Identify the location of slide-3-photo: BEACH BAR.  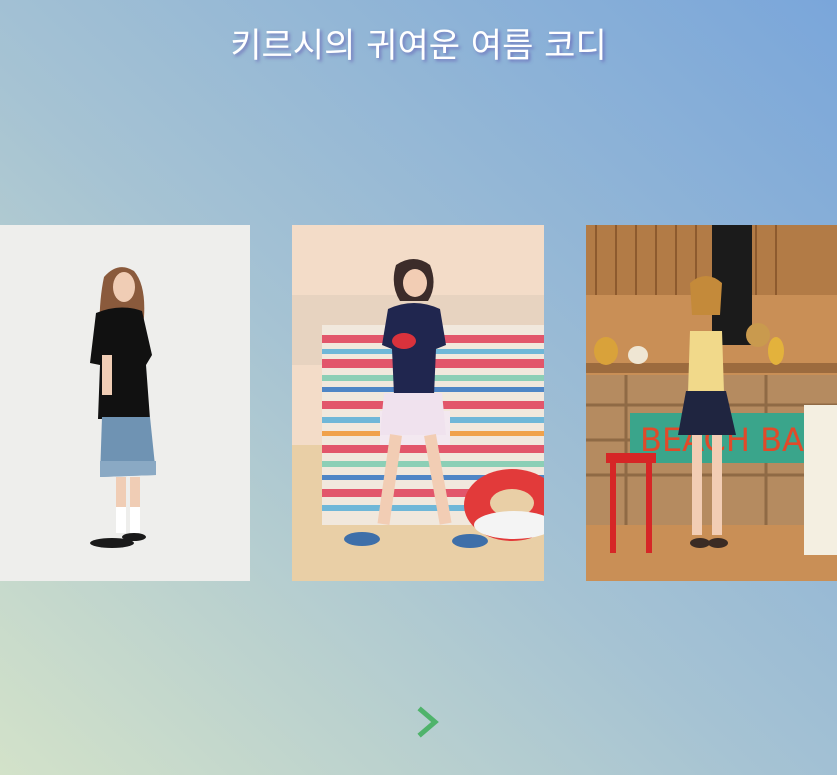
(711, 403).